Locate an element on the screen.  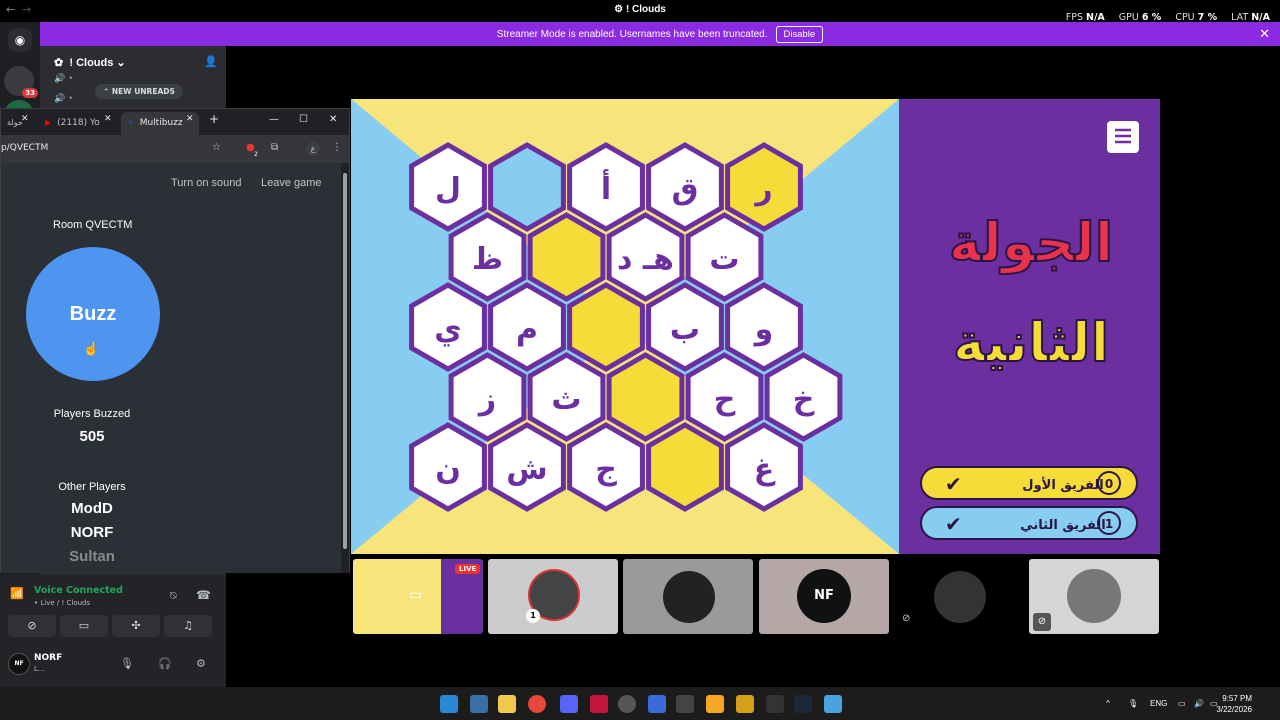
headphones-icon: 🎧 is located at coordinates (165, 663).